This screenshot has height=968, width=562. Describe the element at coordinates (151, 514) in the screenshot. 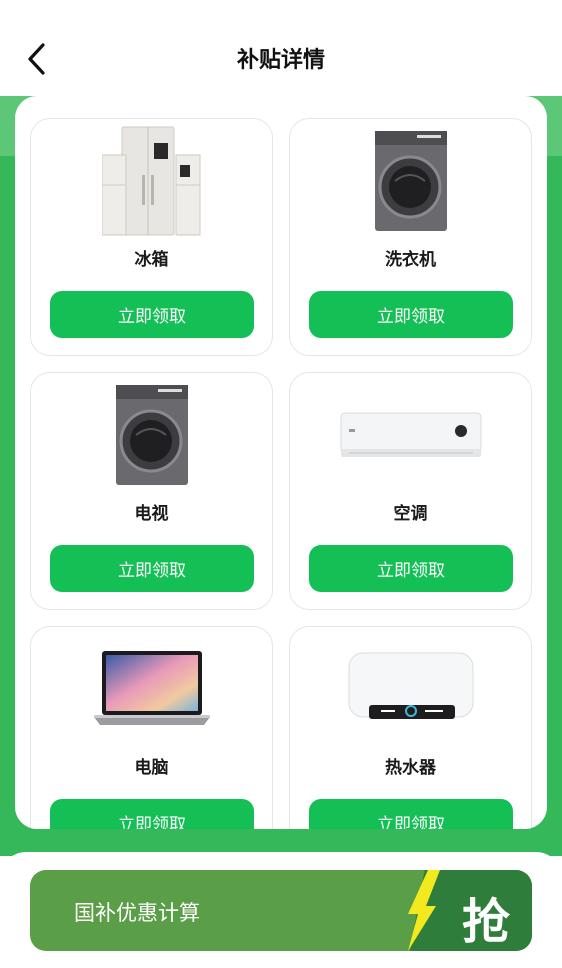

I see `product-name: 电视` at that location.